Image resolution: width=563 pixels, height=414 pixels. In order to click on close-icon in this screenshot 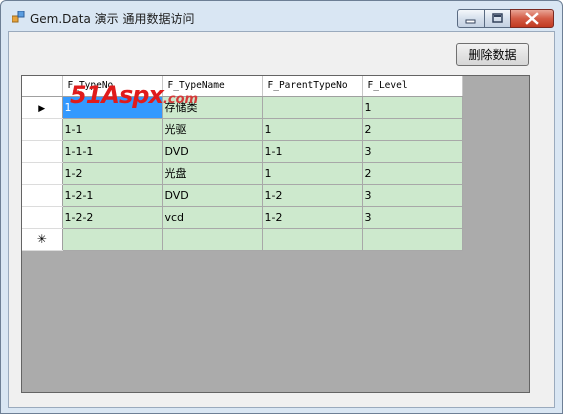, I will do `click(532, 18)`.